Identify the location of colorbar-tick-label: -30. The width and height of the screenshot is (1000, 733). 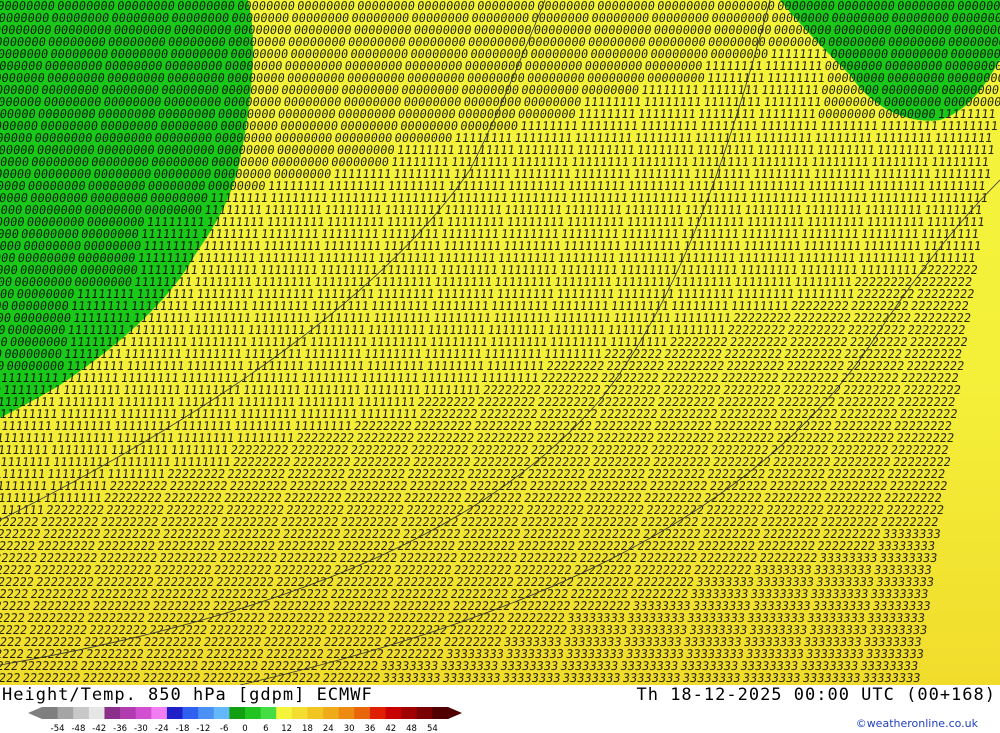
(141, 728).